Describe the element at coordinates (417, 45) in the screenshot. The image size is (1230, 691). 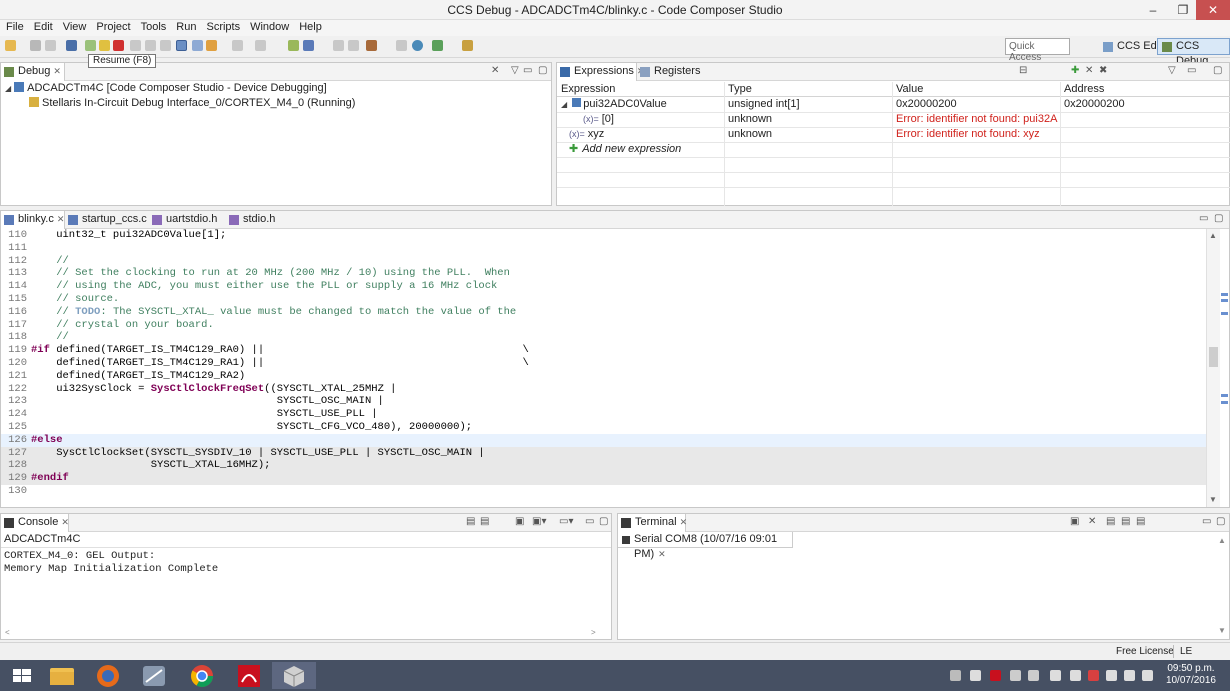
I see `search-icon` at that location.